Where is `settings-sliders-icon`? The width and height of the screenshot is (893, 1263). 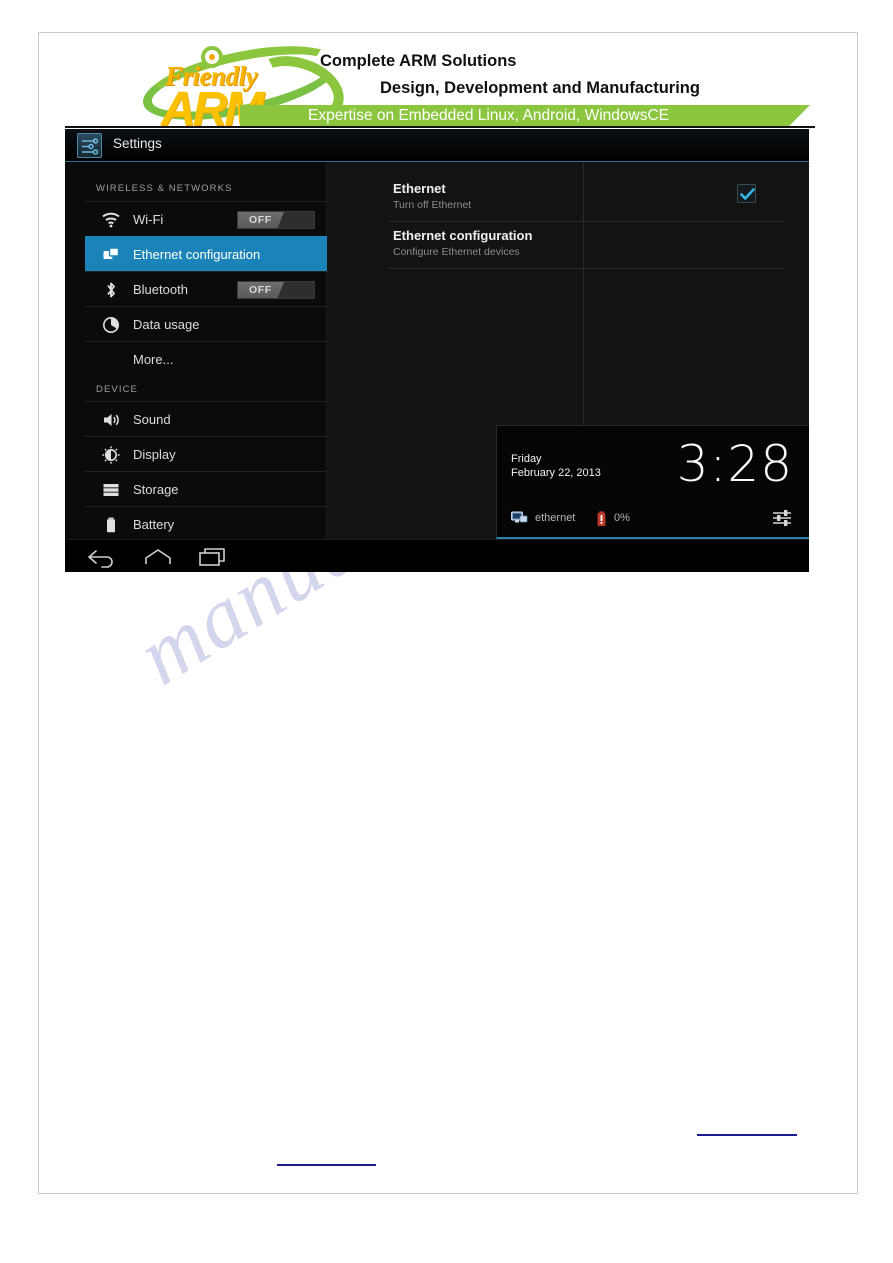 settings-sliders-icon is located at coordinates (89, 145).